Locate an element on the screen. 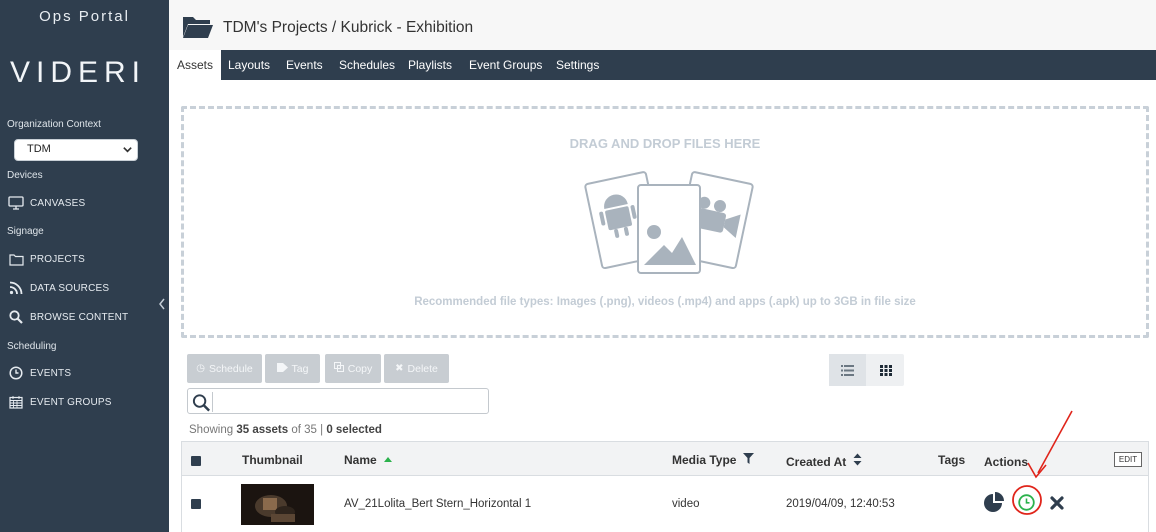 Image resolution: width=1156 pixels, height=532 pixels. scheduling-label: Scheduling is located at coordinates (32, 346).